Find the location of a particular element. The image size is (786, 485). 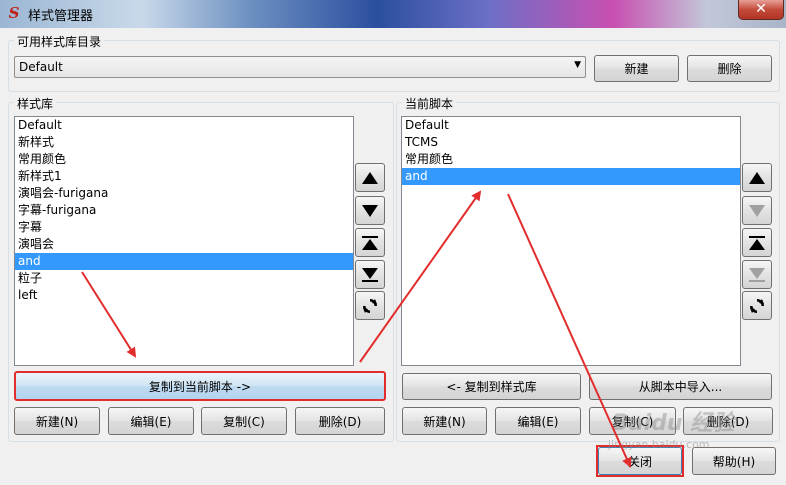

script-move-down-button is located at coordinates (757, 210).